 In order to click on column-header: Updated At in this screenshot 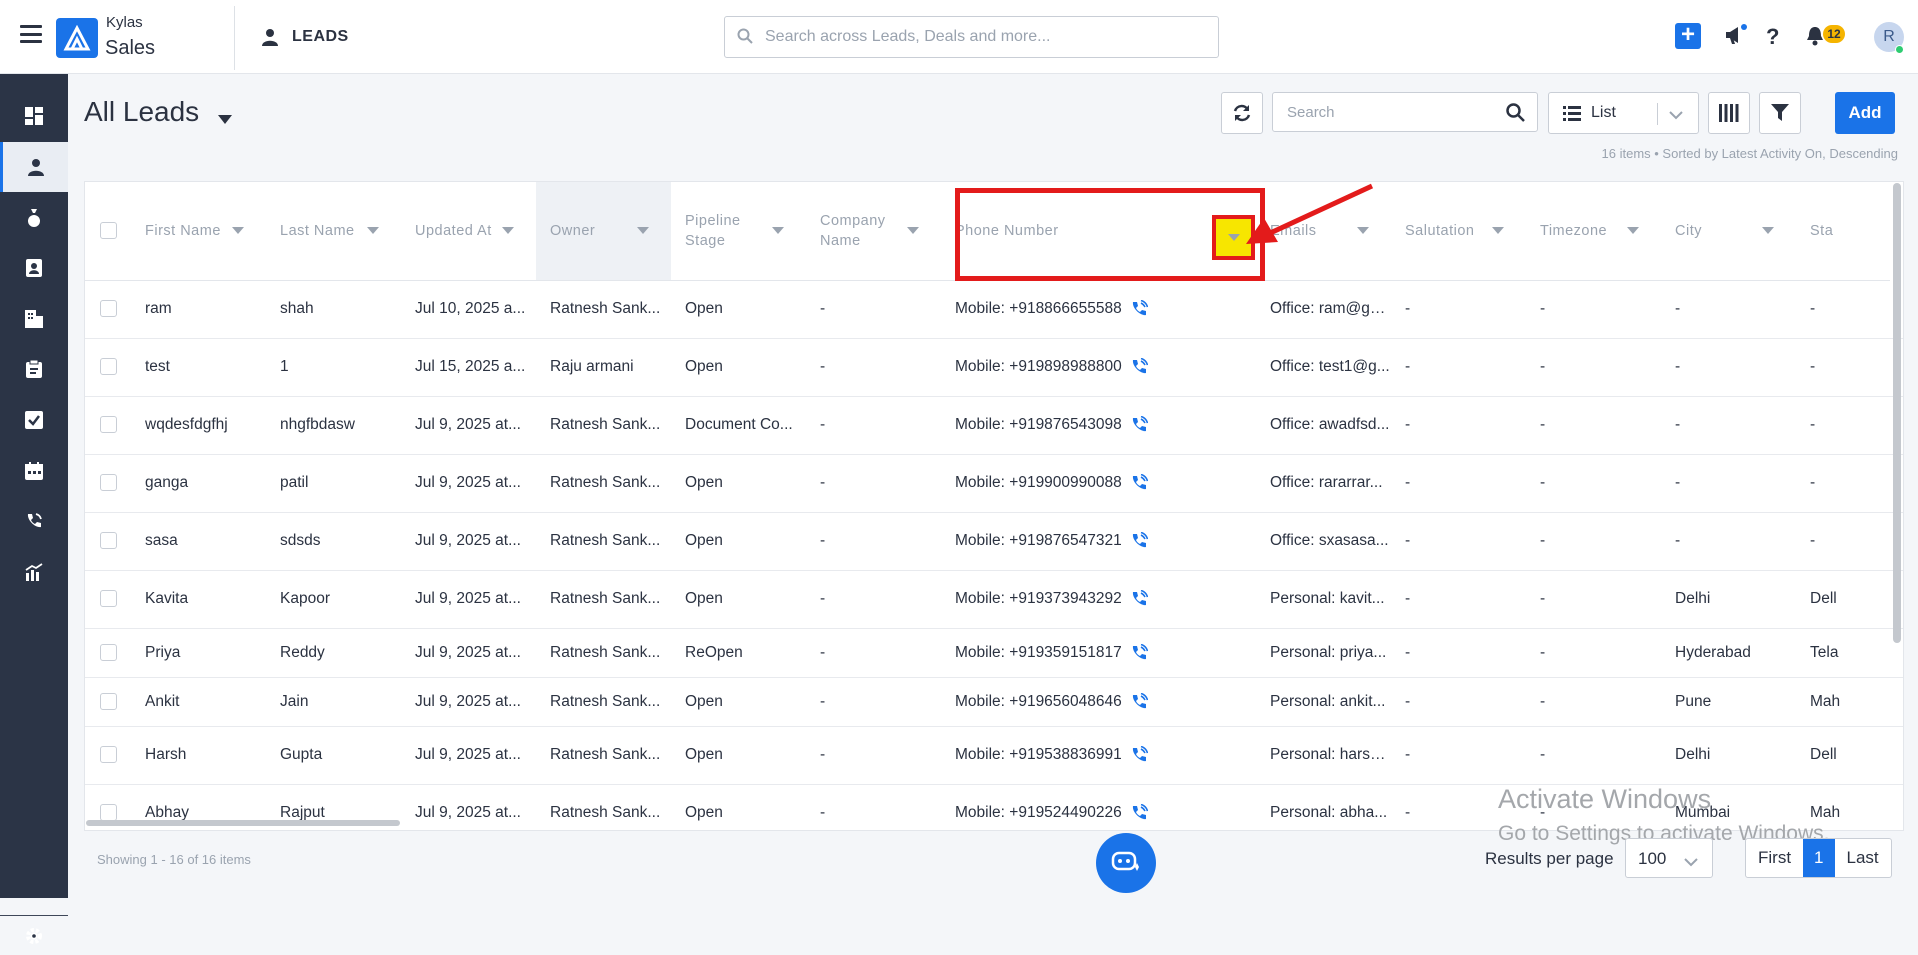, I will do `click(468, 231)`.